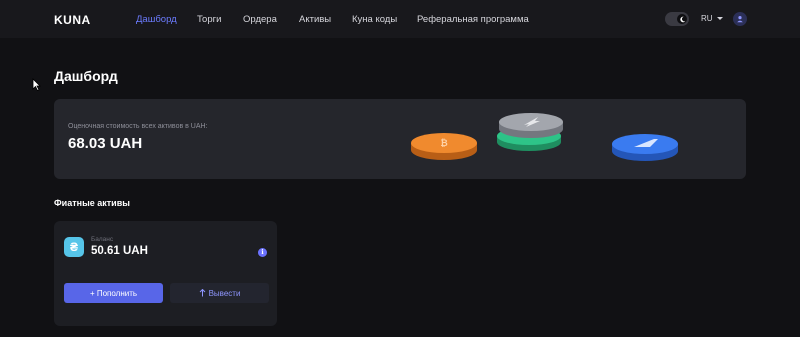  I want to click on hryvnia-currency-icon: ₴, so click(74, 247).